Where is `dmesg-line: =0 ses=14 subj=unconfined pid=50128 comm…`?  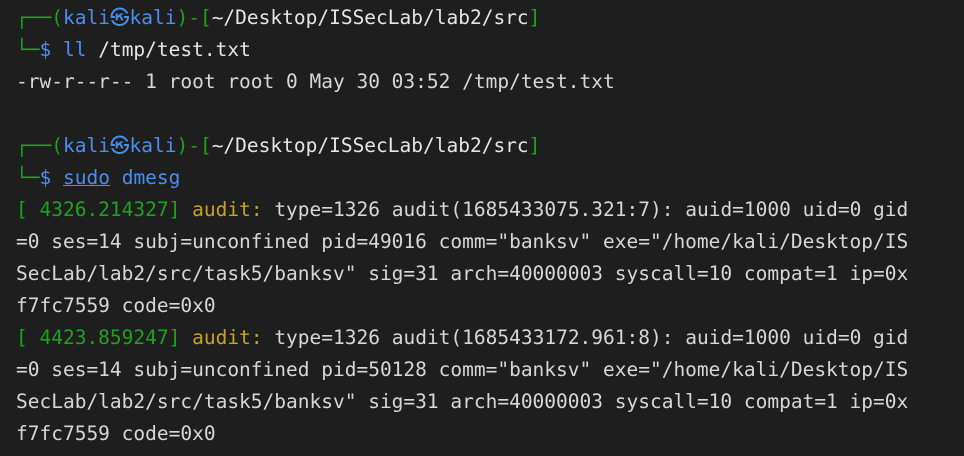
dmesg-line: =0 ses=14 subj=unconfined pid=50128 comm… is located at coordinates (462, 369).